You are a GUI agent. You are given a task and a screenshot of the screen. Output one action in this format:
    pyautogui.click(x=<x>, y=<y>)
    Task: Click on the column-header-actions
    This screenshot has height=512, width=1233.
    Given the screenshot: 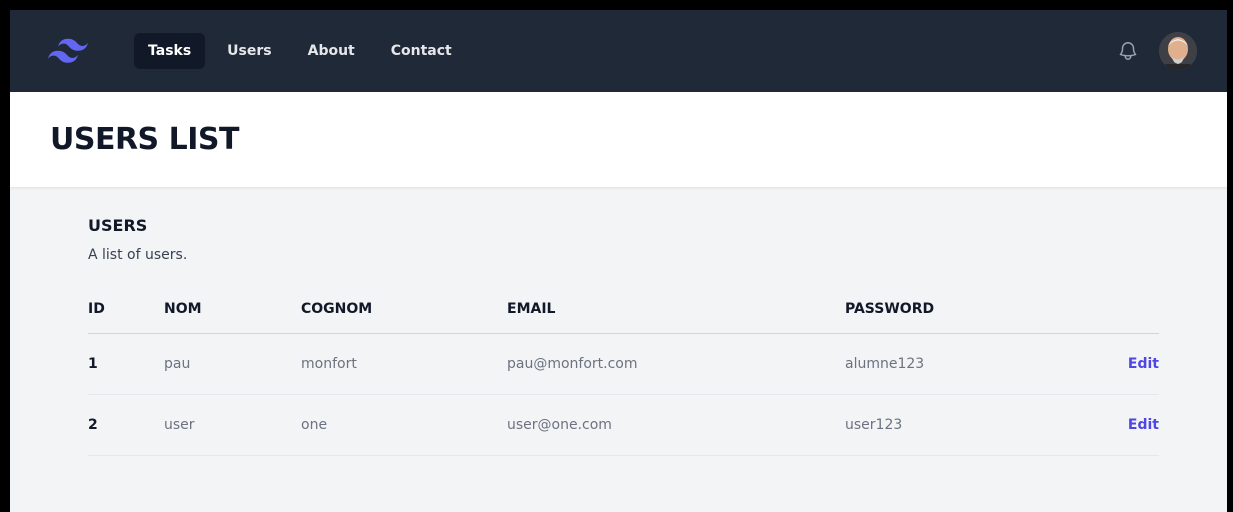 What is the action you would take?
    pyautogui.click(x=1112, y=317)
    